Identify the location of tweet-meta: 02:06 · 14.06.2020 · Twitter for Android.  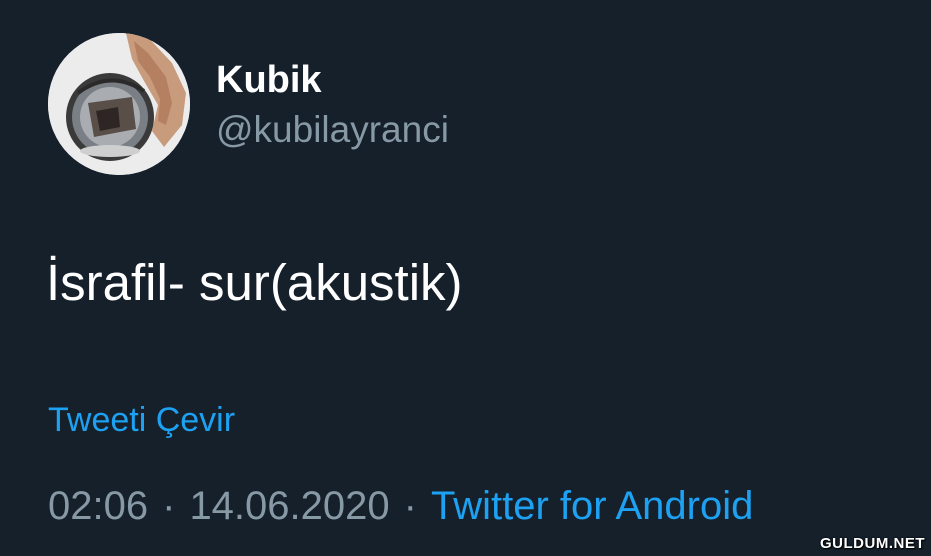
(400, 506).